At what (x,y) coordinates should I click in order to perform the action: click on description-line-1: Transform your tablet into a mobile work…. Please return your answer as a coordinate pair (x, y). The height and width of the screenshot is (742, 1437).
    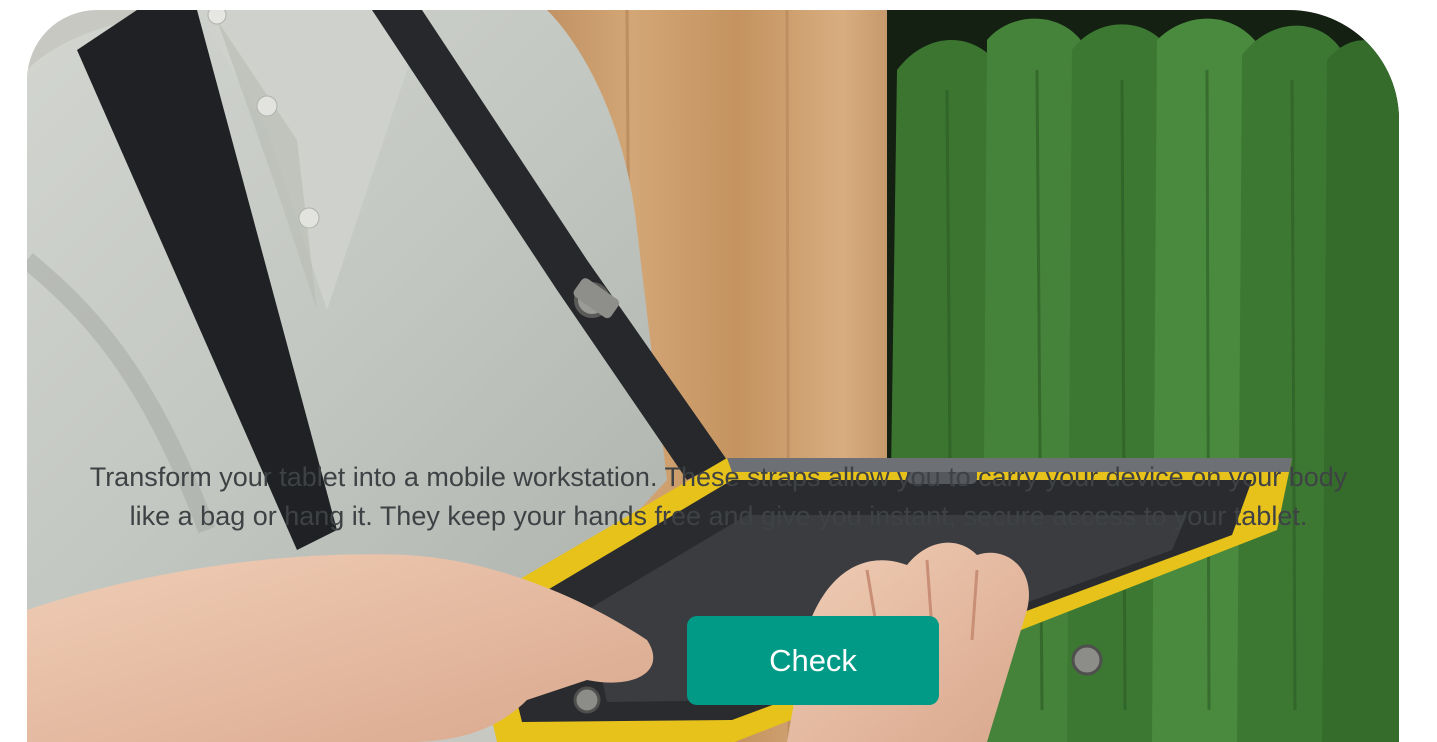
    Looking at the image, I should click on (718, 477).